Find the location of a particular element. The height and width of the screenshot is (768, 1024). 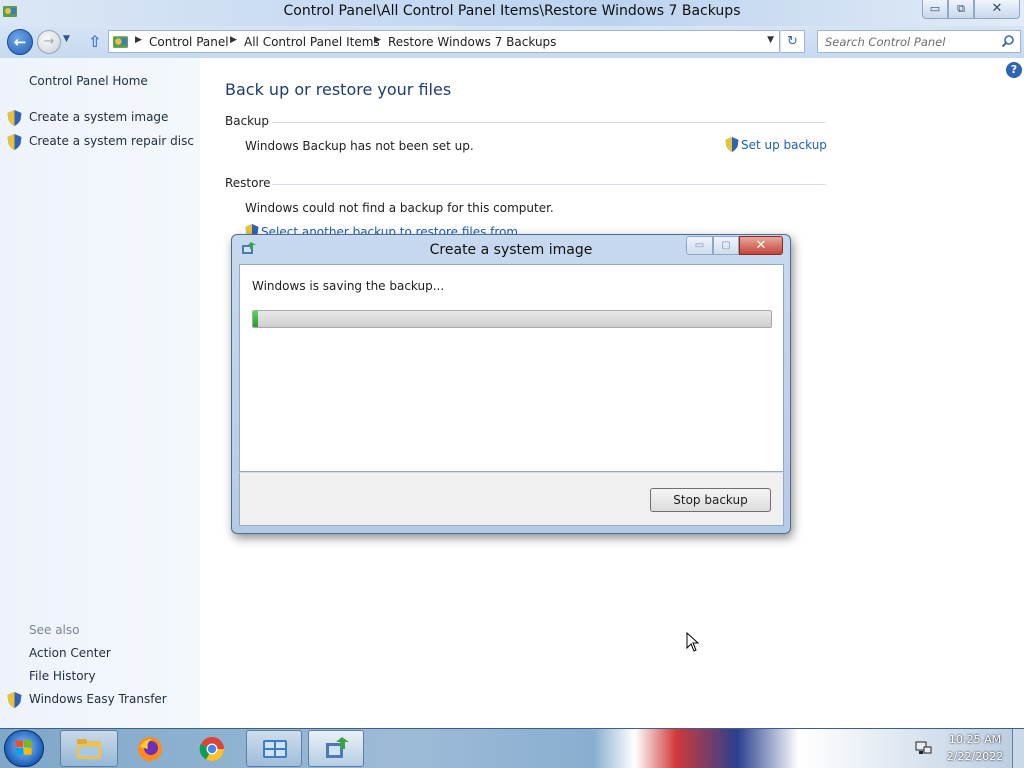

taskbar-file-explorer is located at coordinates (89, 748).